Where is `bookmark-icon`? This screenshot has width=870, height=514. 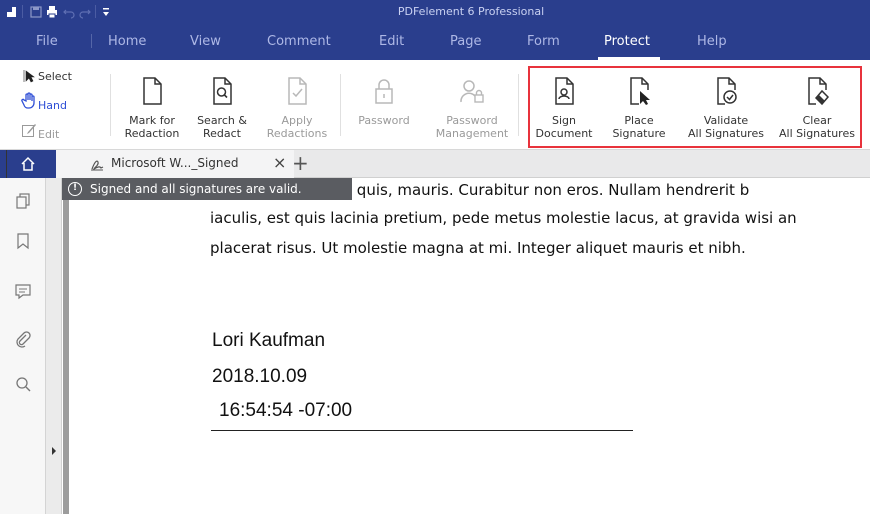 bookmark-icon is located at coordinates (23, 241).